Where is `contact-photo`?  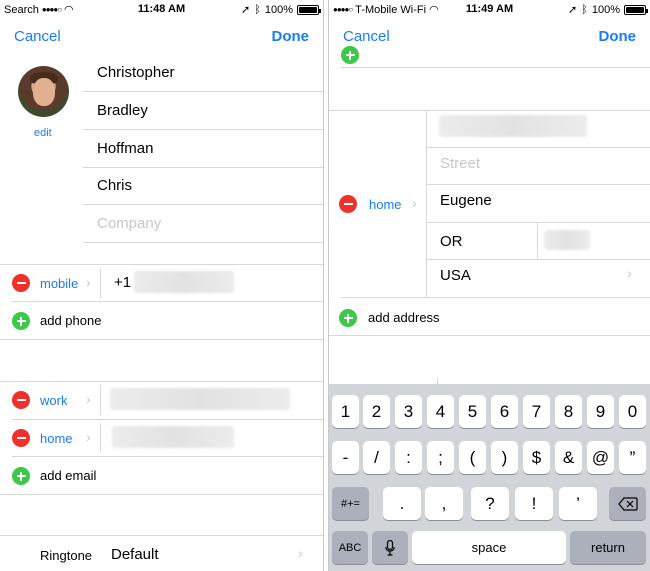
contact-photo is located at coordinates (43, 91).